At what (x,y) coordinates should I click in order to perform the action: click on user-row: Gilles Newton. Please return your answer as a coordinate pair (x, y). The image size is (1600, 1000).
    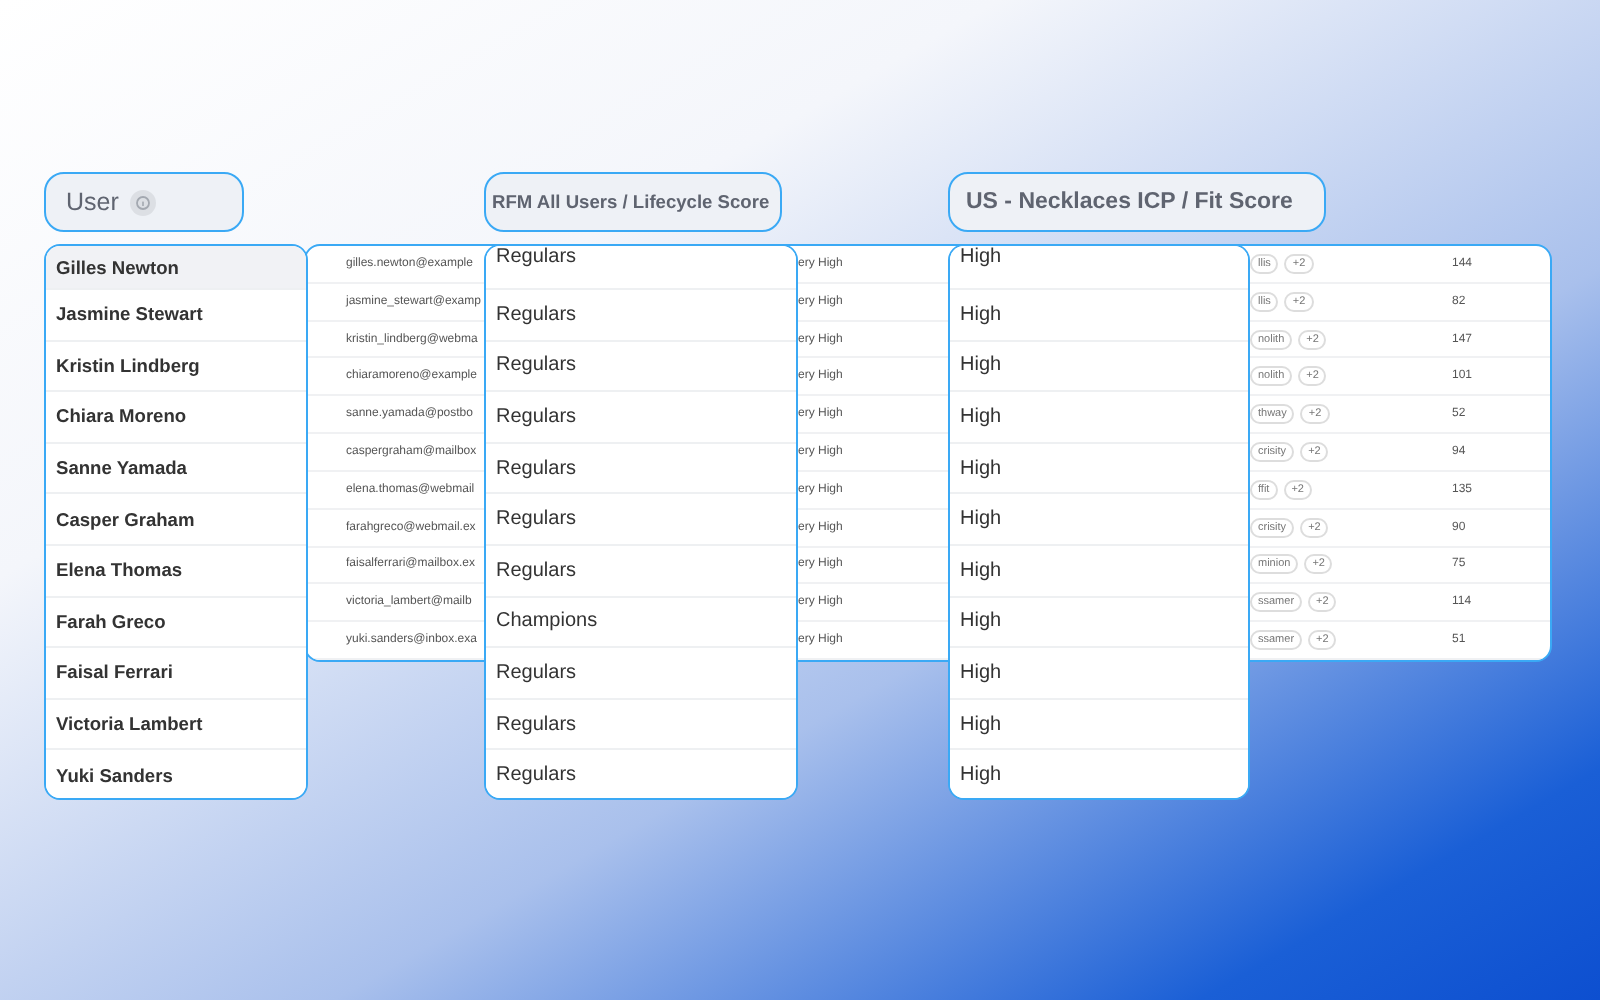
    Looking at the image, I should click on (176, 268).